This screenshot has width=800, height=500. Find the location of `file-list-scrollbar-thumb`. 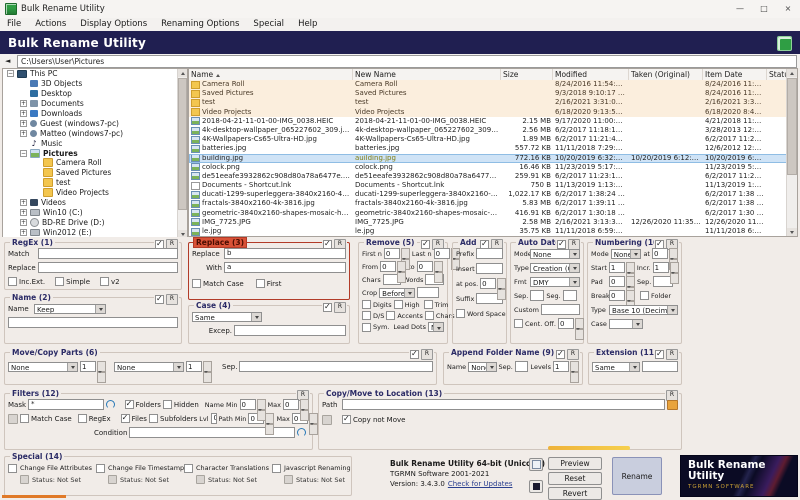

file-list-scrollbar-thumb is located at coordinates (792, 126).